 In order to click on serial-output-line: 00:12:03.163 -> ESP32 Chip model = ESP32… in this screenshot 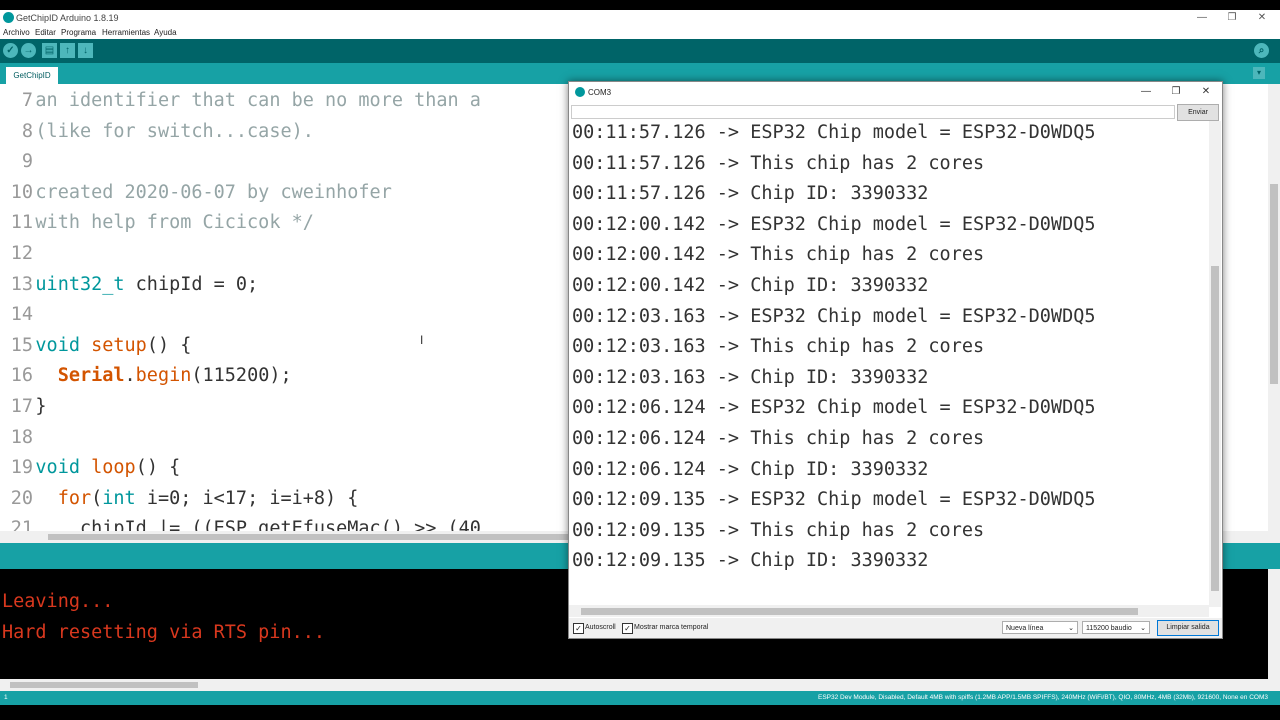, I will do `click(834, 316)`.